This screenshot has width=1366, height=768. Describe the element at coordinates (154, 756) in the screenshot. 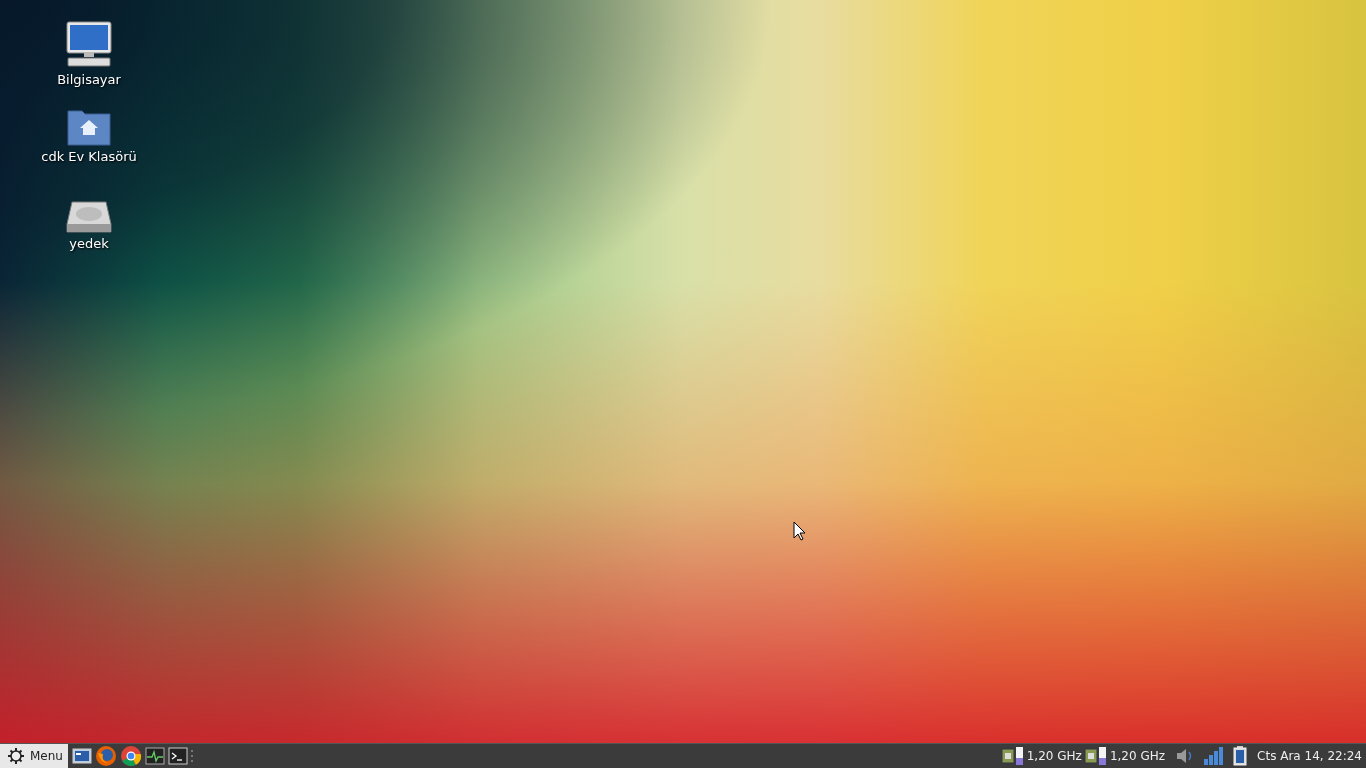

I see `system-monitor-icon` at that location.